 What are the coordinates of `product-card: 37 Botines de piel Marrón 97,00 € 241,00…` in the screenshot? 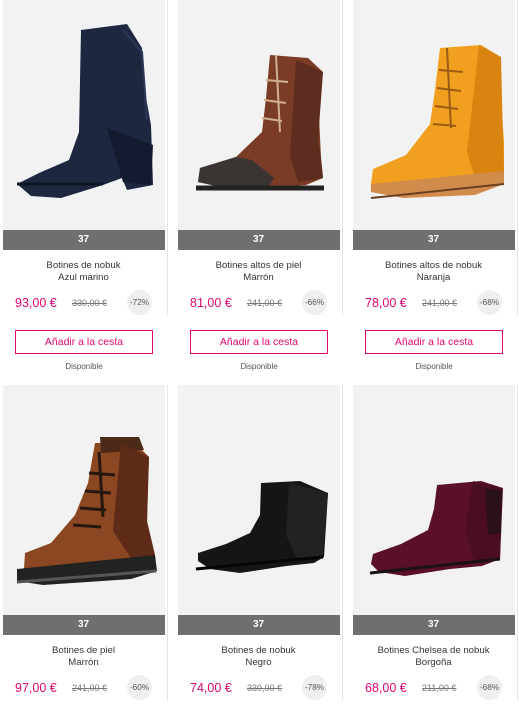 It's located at (84, 543).